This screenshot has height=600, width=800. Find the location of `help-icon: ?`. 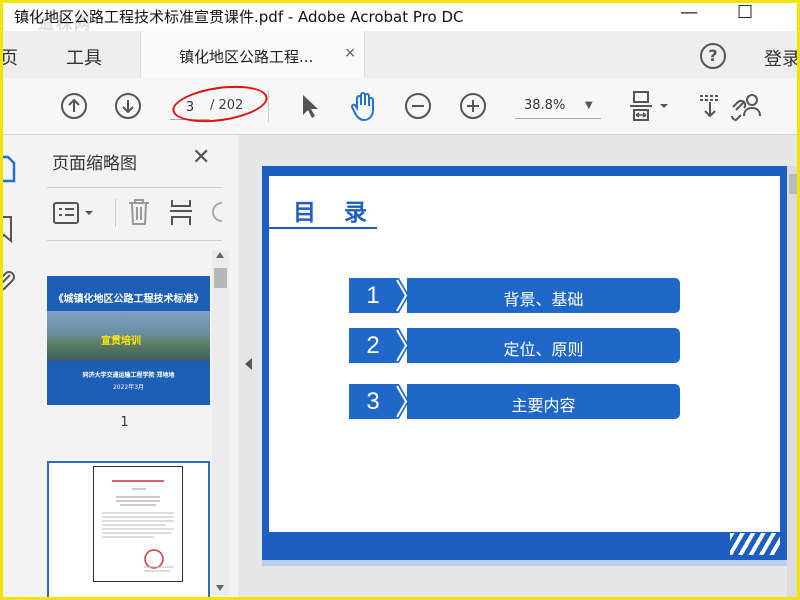

help-icon: ? is located at coordinates (713, 56).